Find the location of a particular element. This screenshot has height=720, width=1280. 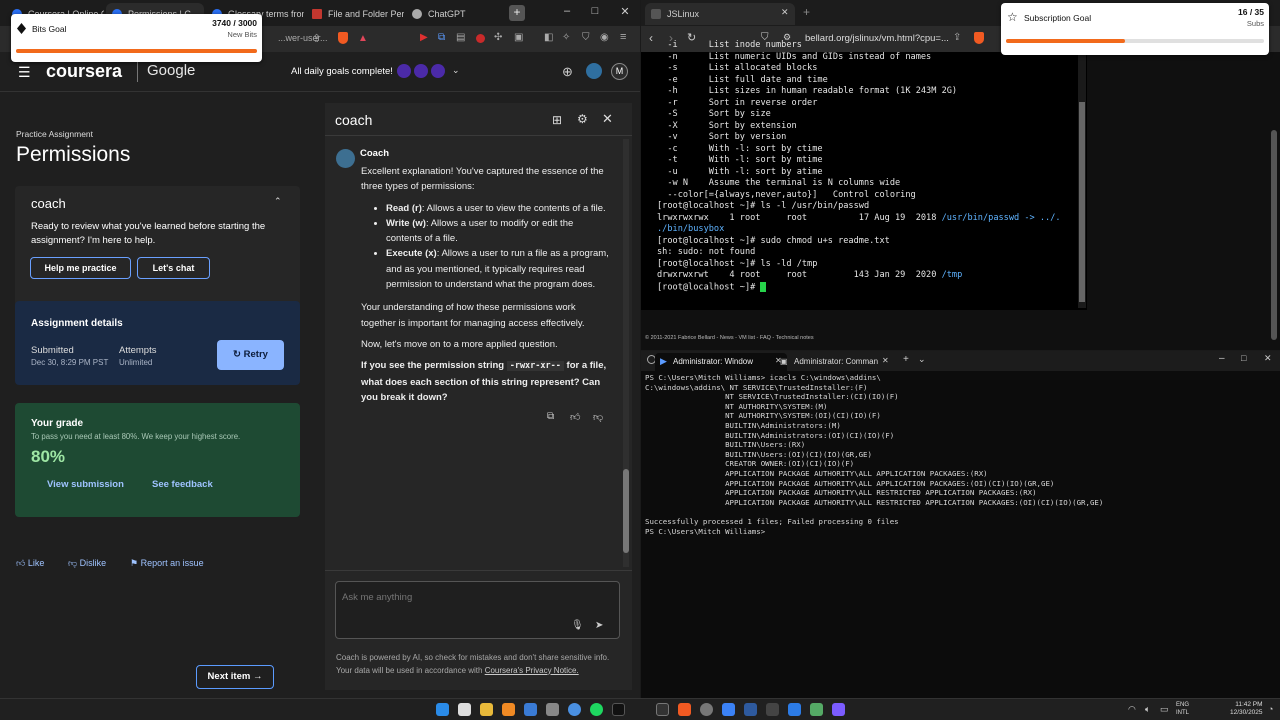

terminal-line: -v Sort by version is located at coordinates (722, 137).